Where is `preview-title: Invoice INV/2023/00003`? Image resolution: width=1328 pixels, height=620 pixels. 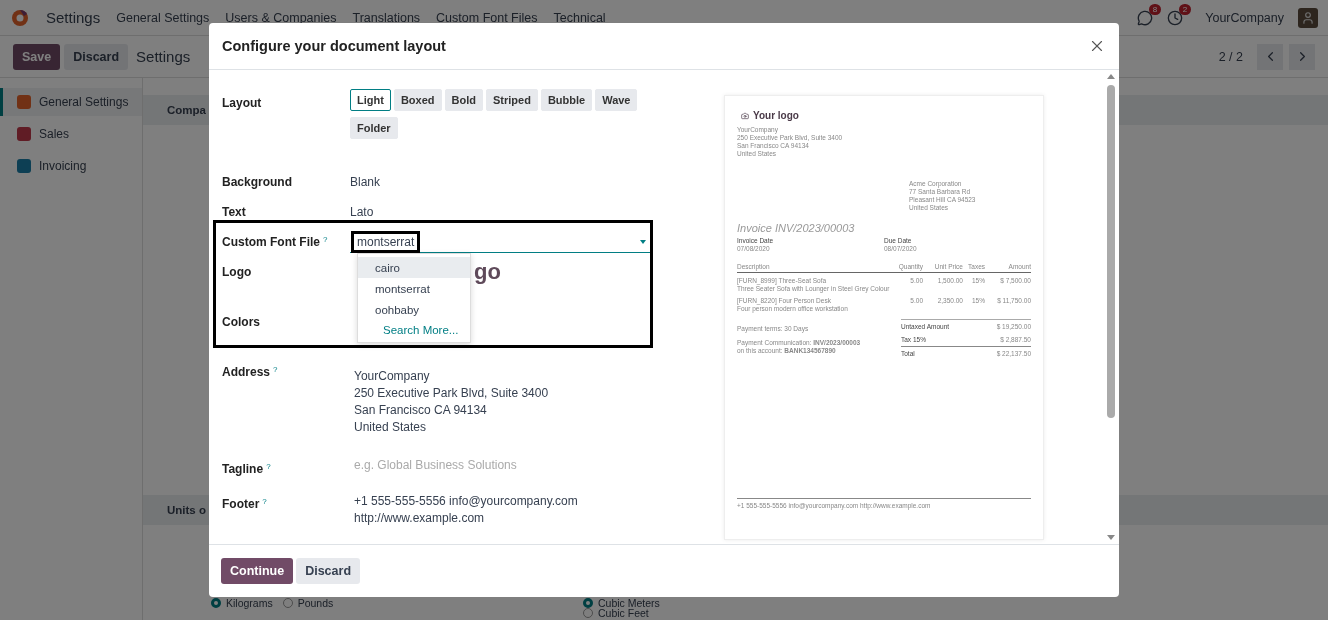 preview-title: Invoice INV/2023/00003 is located at coordinates (796, 228).